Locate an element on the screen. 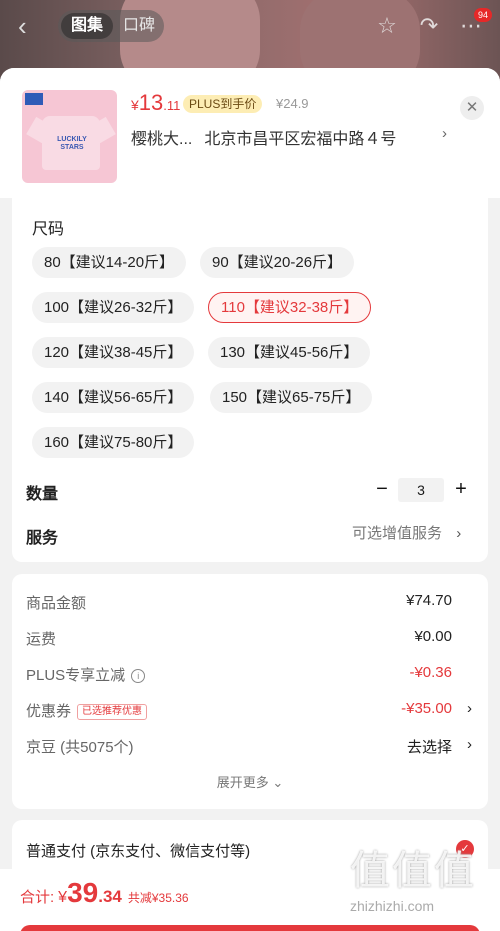  quantity-stepper: − 3 + is located at coordinates (424, 490).